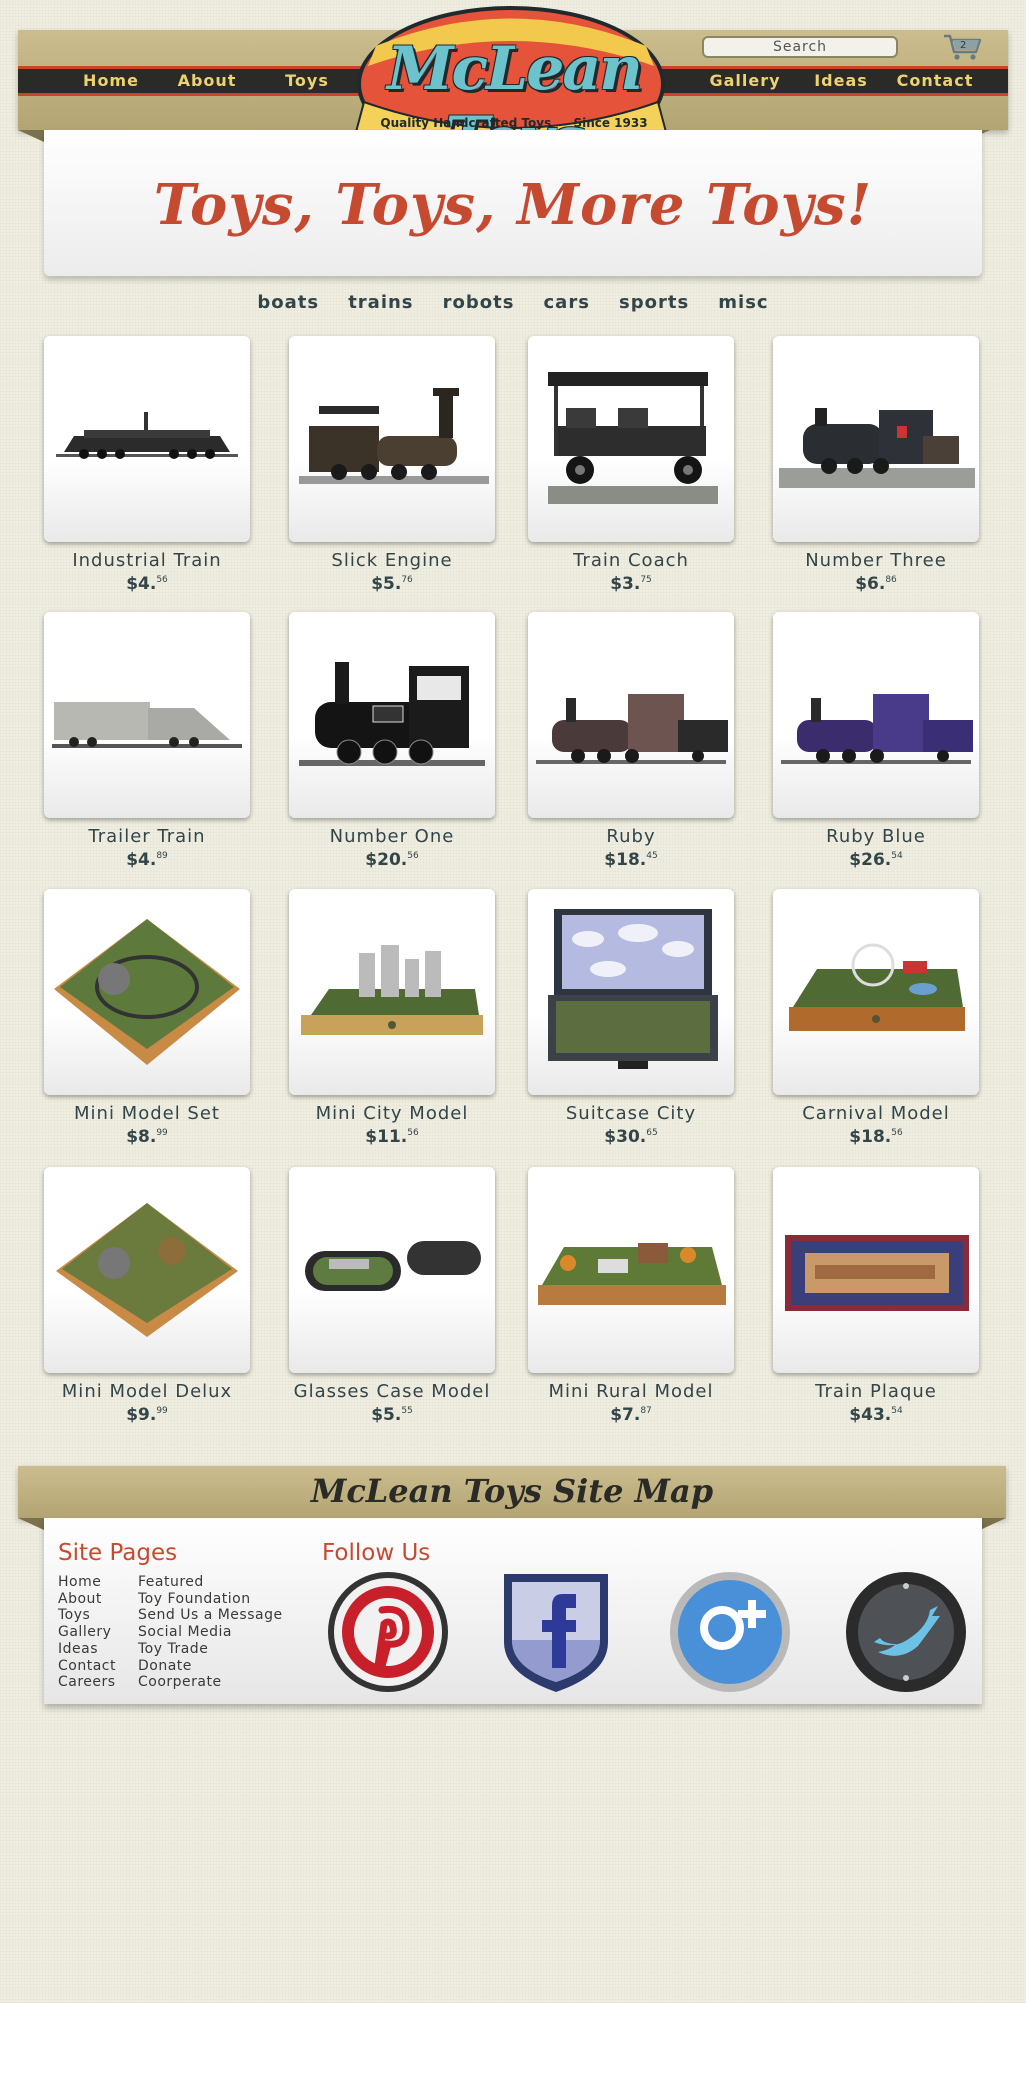 This screenshot has height=2088, width=1026. What do you see at coordinates (392, 836) in the screenshot?
I see `product-name: Number One` at bounding box center [392, 836].